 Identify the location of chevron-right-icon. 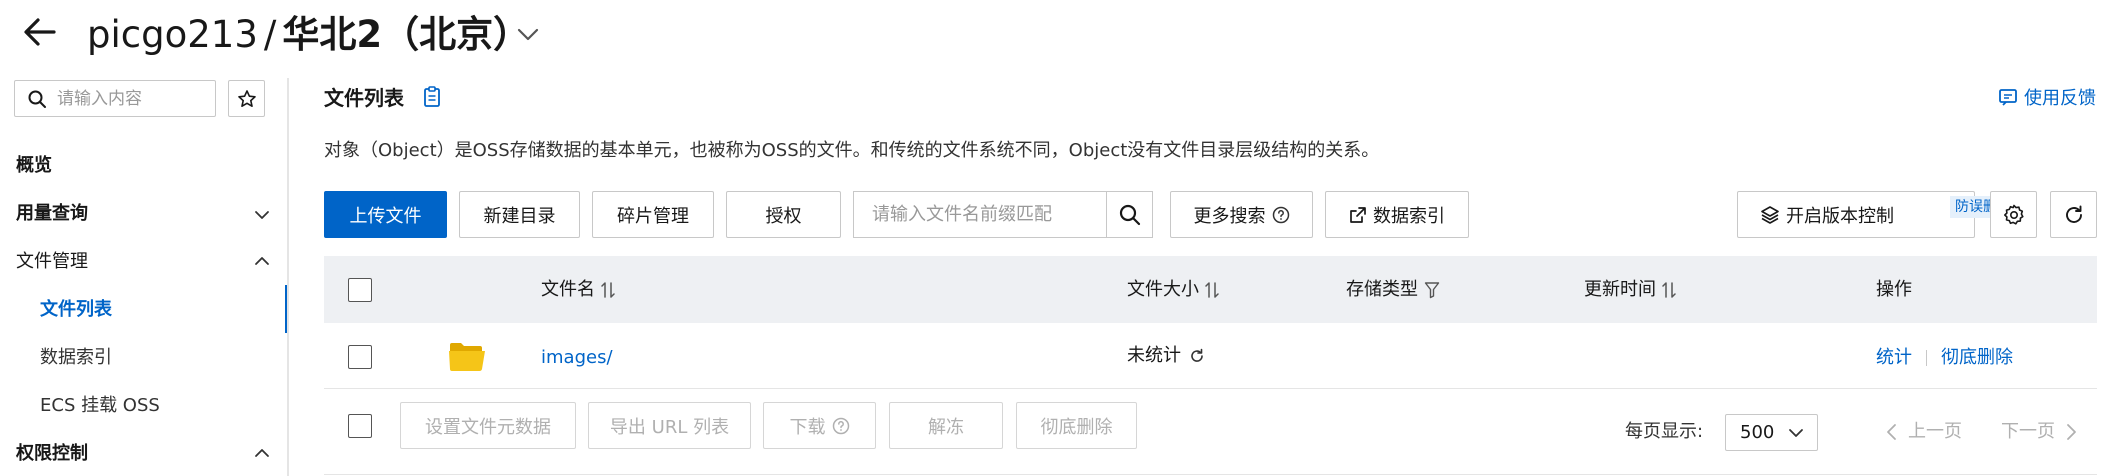
(2071, 432).